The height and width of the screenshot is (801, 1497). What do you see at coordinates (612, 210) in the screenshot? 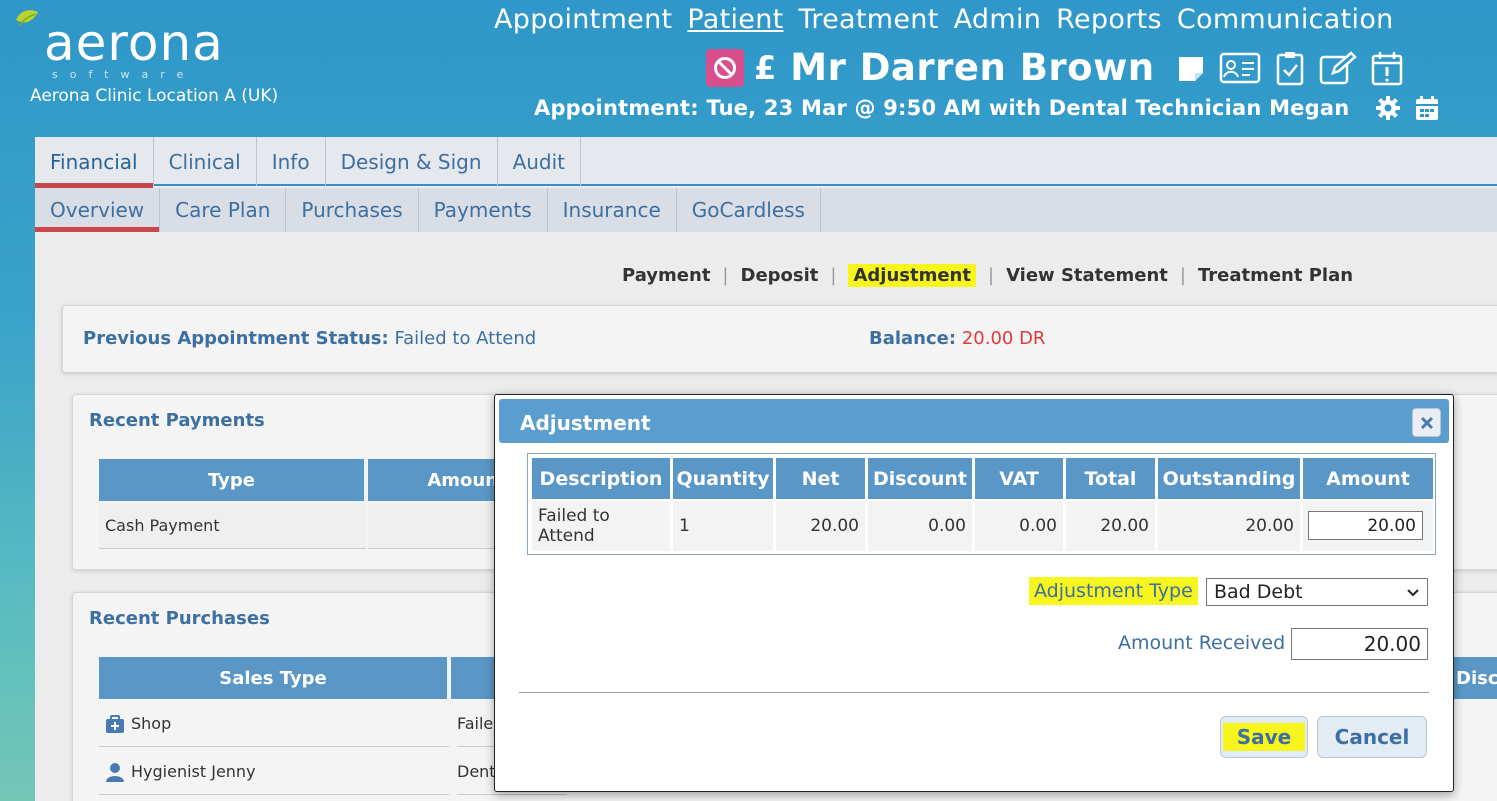
I see `tab-insurance: Insurance` at bounding box center [612, 210].